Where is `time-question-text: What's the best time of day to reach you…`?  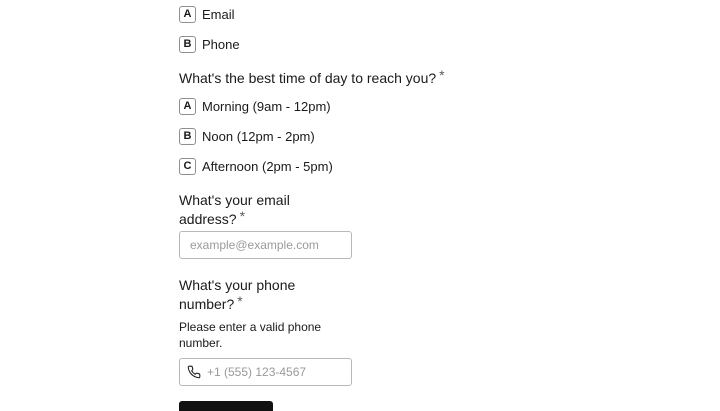 time-question-text: What's the best time of day to reach you… is located at coordinates (308, 78).